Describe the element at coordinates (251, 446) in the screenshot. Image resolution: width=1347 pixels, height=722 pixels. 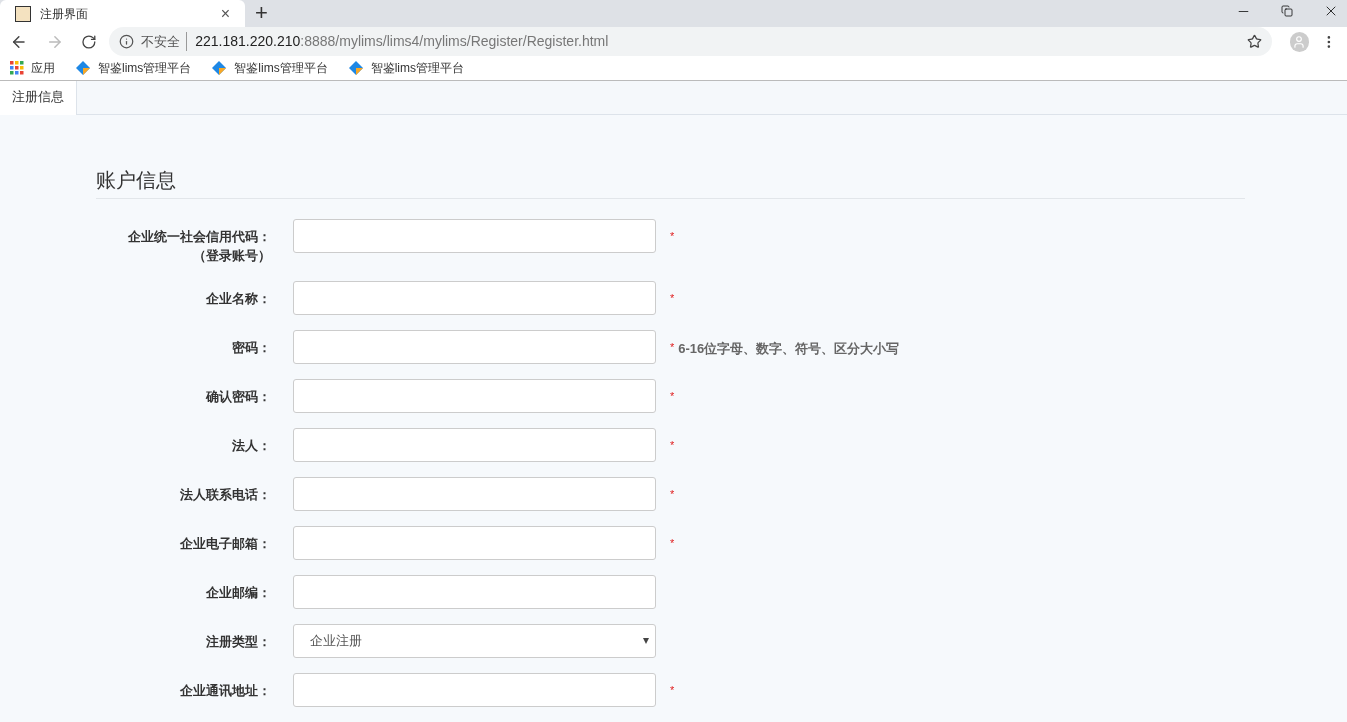
I see `field-label: 法人：` at that location.